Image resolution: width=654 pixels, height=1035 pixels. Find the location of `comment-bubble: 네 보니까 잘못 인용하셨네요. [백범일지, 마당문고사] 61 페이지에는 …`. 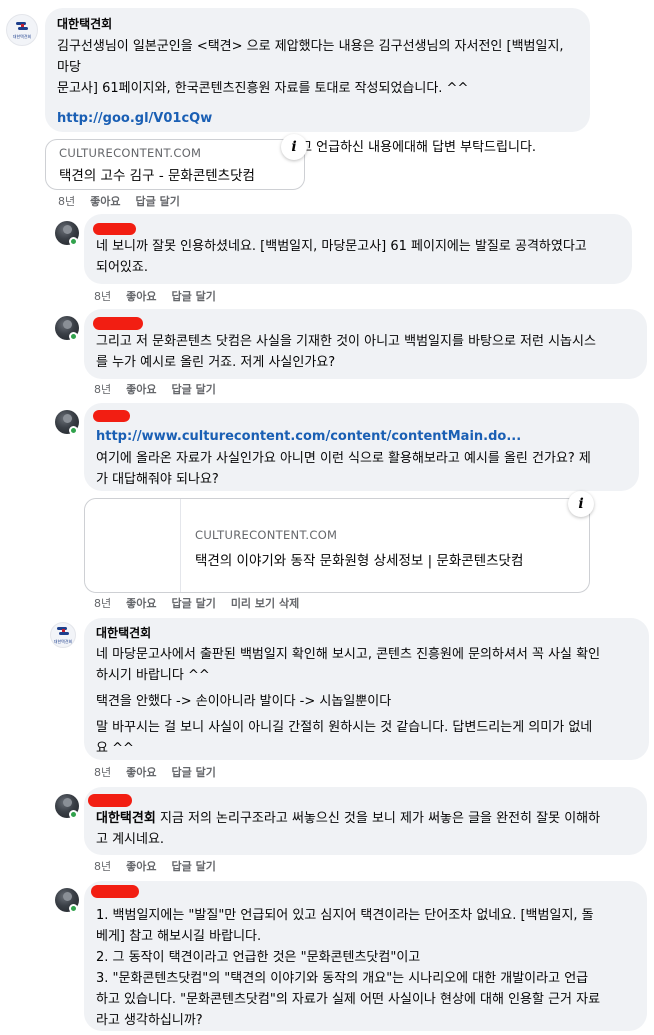

comment-bubble: 네 보니까 잘못 인용하셨네요. [백범일지, 마당문고사] 61 페이지에는 … is located at coordinates (358, 249).